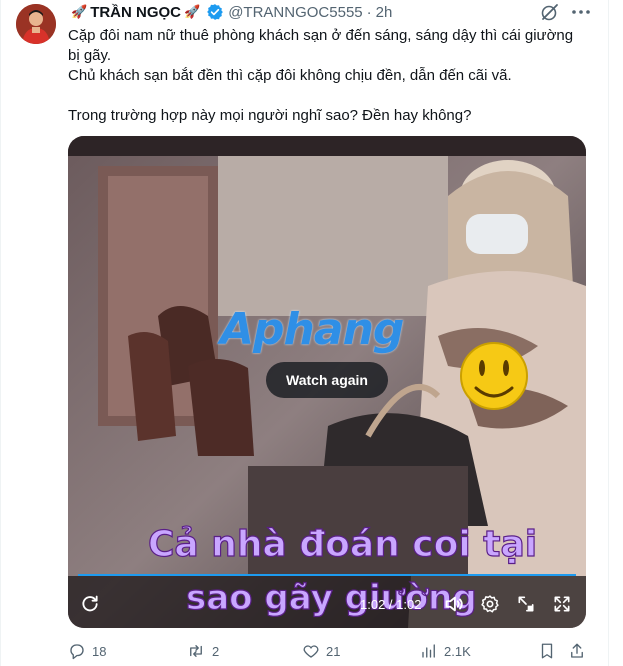 The image size is (623, 666). Describe the element at coordinates (79, 11) in the screenshot. I see `rocket-emoji-left: 🚀` at that location.